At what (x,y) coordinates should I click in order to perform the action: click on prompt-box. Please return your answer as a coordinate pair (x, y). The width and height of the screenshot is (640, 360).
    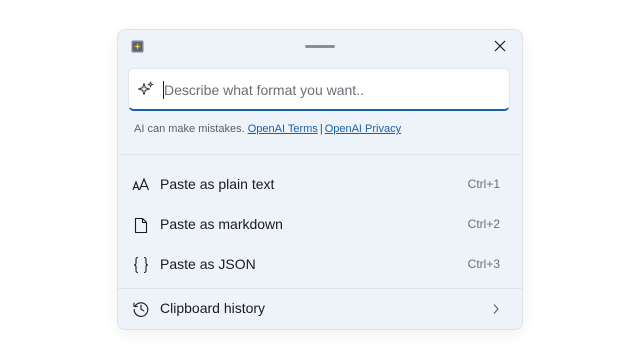
    Looking at the image, I should click on (319, 89).